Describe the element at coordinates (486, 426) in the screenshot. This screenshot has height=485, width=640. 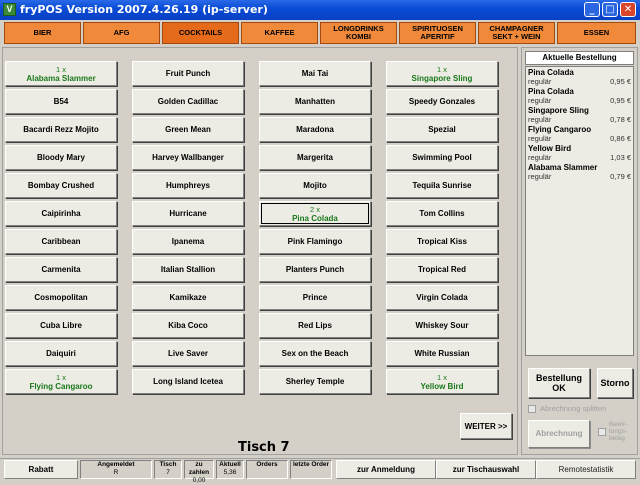
I see `next-page-button: WEITER >>` at that location.